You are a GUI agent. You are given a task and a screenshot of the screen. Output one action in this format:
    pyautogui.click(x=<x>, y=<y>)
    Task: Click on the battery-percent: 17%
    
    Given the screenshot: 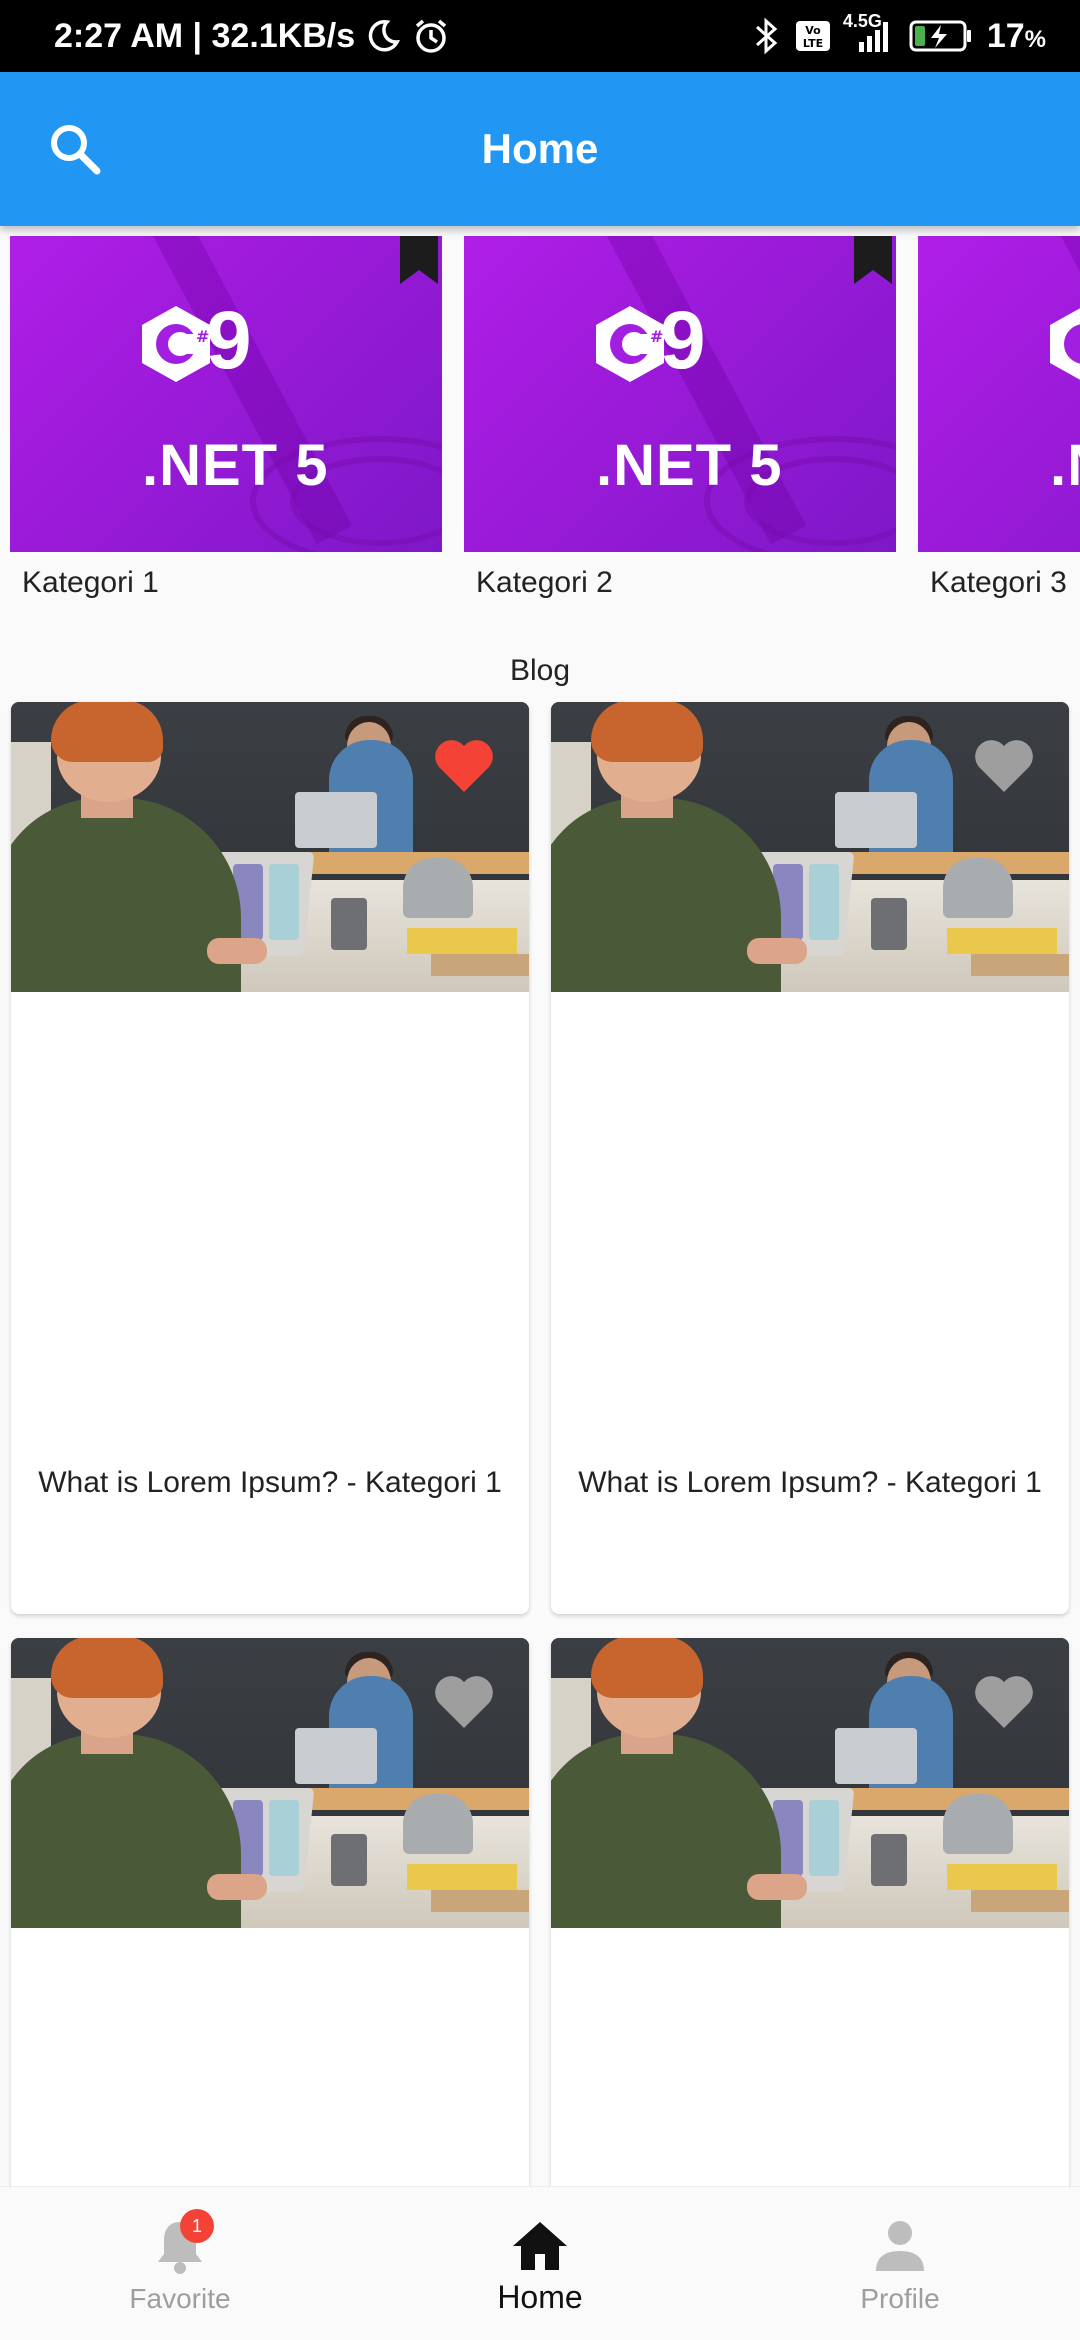 What is the action you would take?
    pyautogui.click(x=1016, y=36)
    